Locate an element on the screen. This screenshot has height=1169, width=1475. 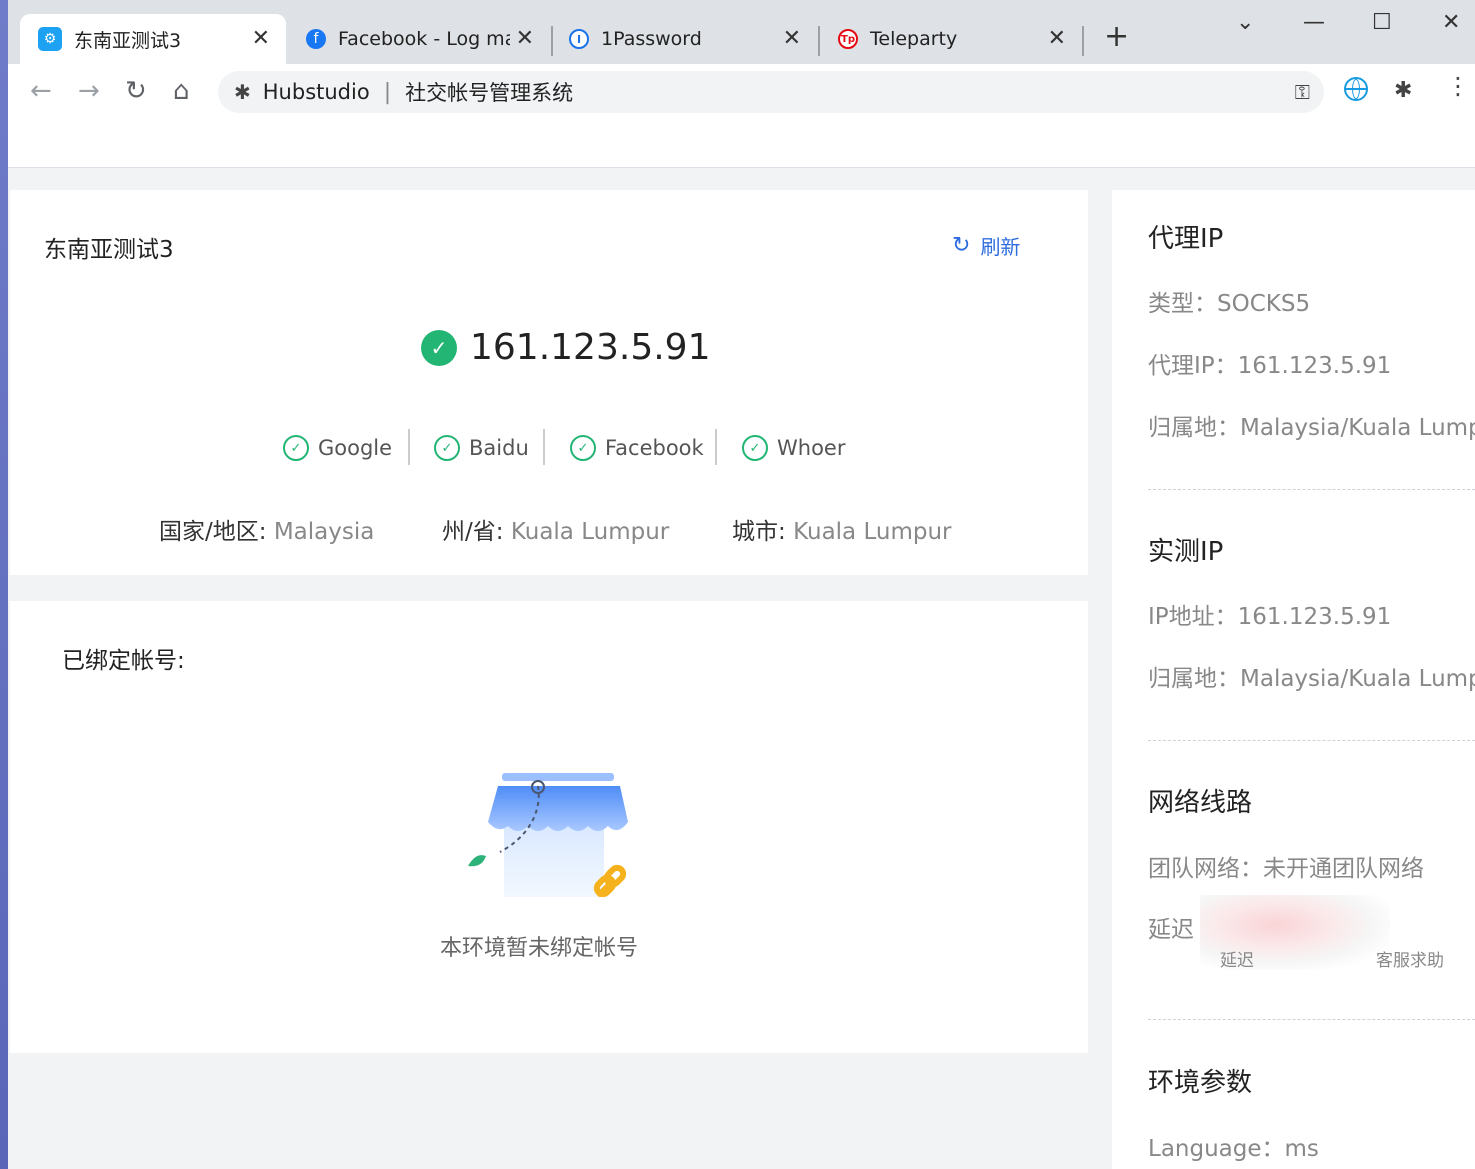
real-ip-location: 归属地：Malaysia/Kuala Lumpur is located at coordinates (1311, 679).